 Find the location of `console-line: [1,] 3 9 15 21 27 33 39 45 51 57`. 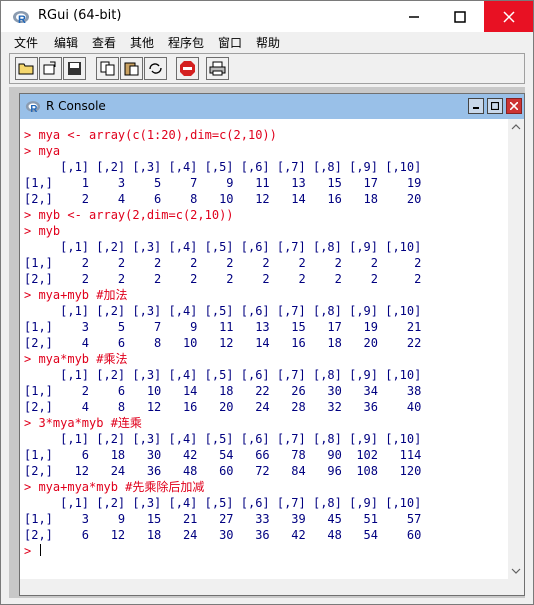

console-line: [1,] 3 9 15 21 27 33 39 45 51 57 is located at coordinates (223, 519).